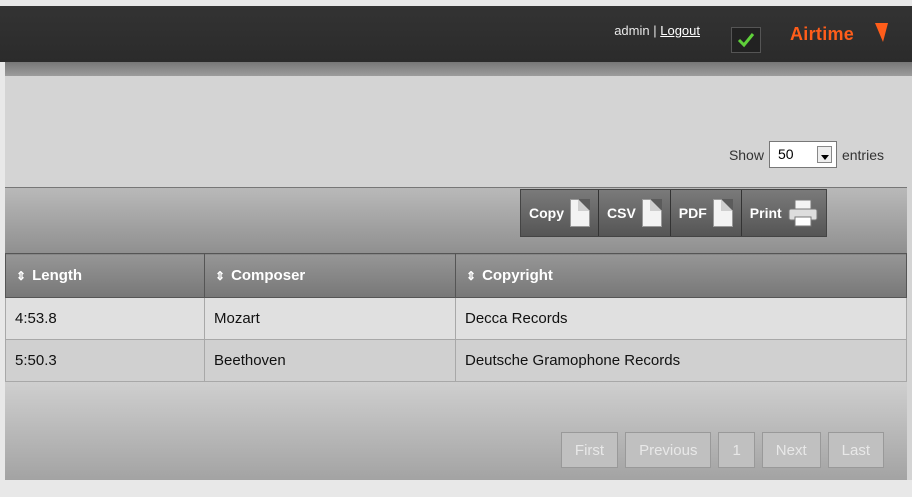  What do you see at coordinates (746, 154) in the screenshot?
I see `show-label: Show` at bounding box center [746, 154].